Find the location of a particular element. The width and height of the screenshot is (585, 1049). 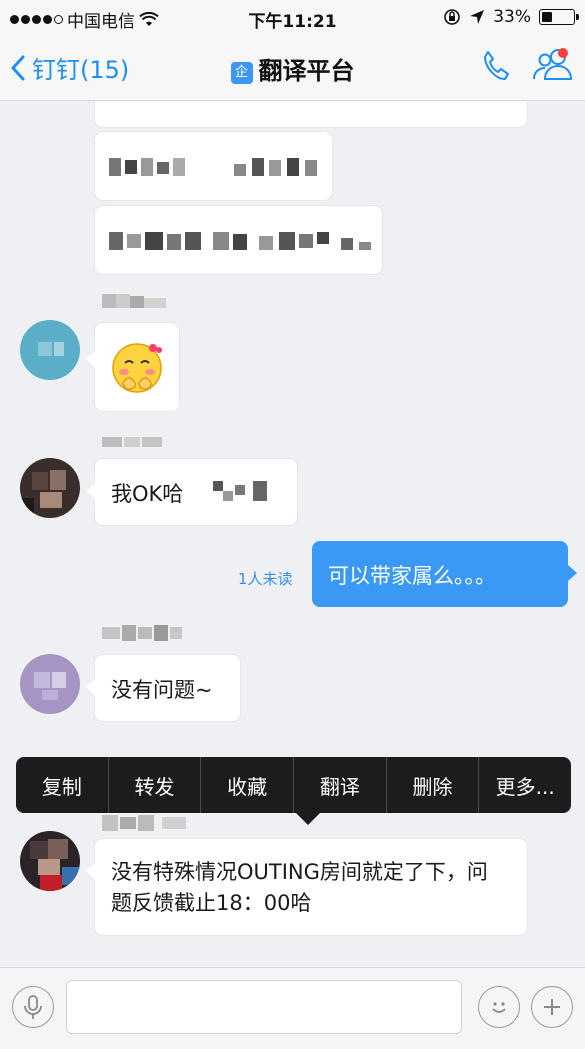

message-text: 可以带家属么。。。 is located at coordinates (412, 576).